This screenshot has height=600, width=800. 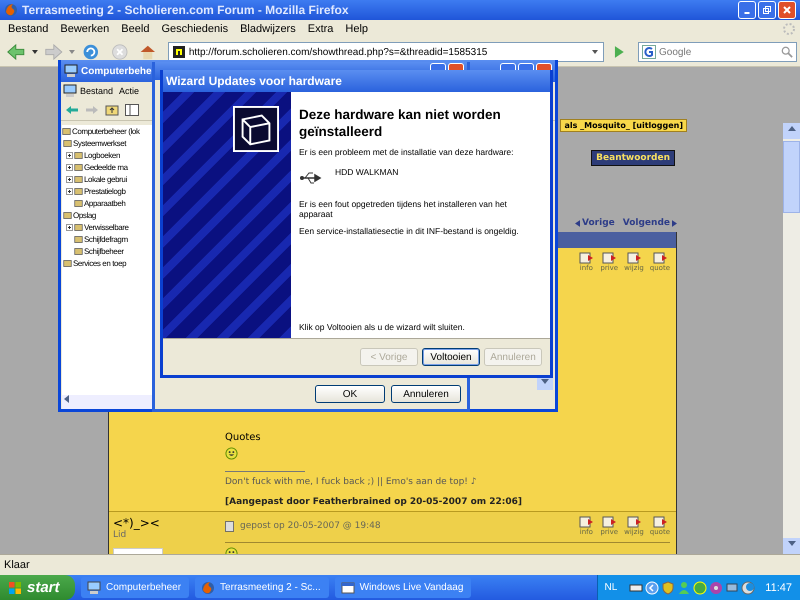 I want to click on stop-button, so click(x=120, y=52).